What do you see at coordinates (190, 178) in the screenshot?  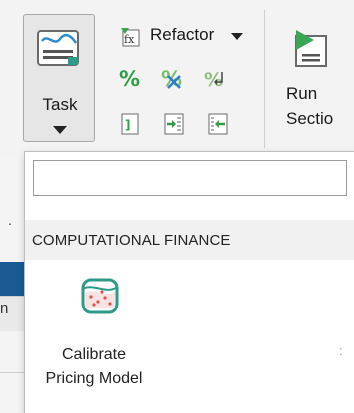 I see `gallery-search-input` at bounding box center [190, 178].